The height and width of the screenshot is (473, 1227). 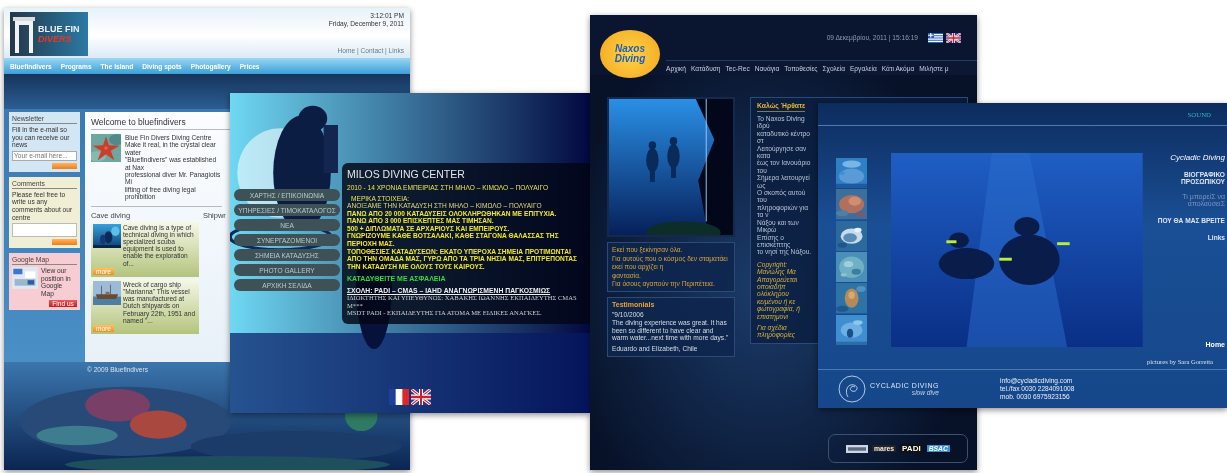 What do you see at coordinates (630, 49) in the screenshot?
I see `logo-text: Naxos` at bounding box center [630, 49].